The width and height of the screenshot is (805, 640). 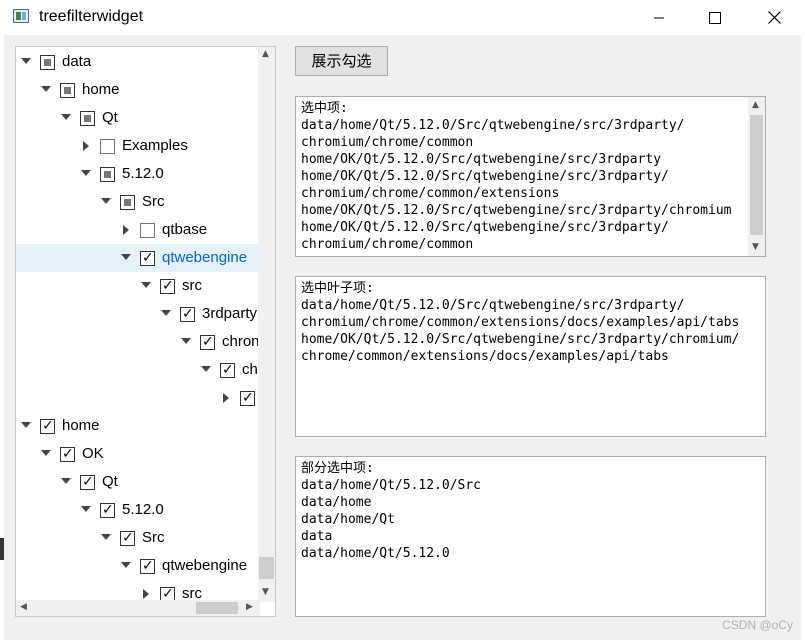 I want to click on window-title: treefilterwidget, so click(x=91, y=16).